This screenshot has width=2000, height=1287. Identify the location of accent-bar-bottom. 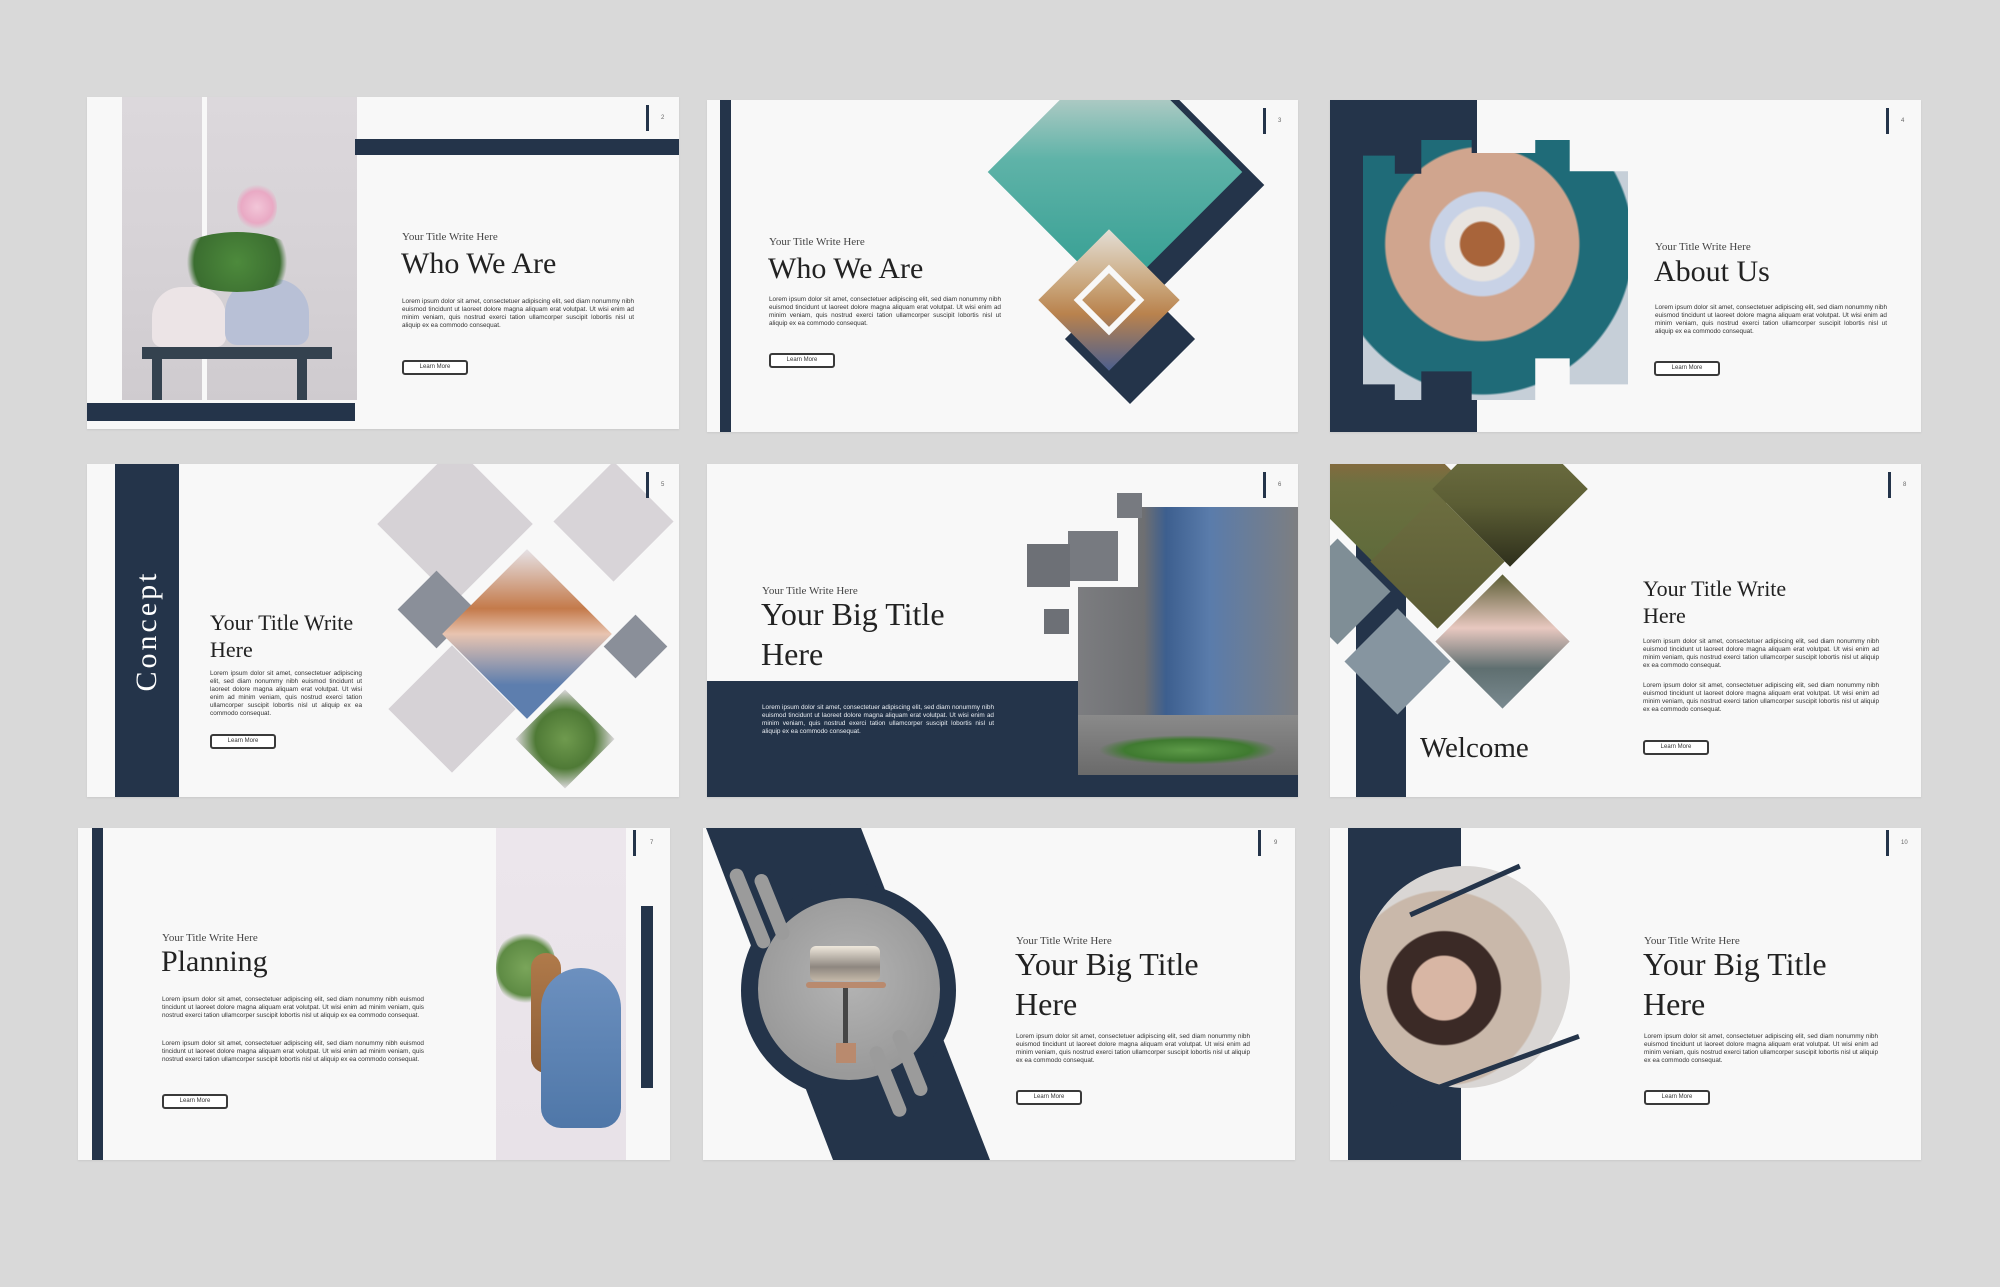
(221, 412).